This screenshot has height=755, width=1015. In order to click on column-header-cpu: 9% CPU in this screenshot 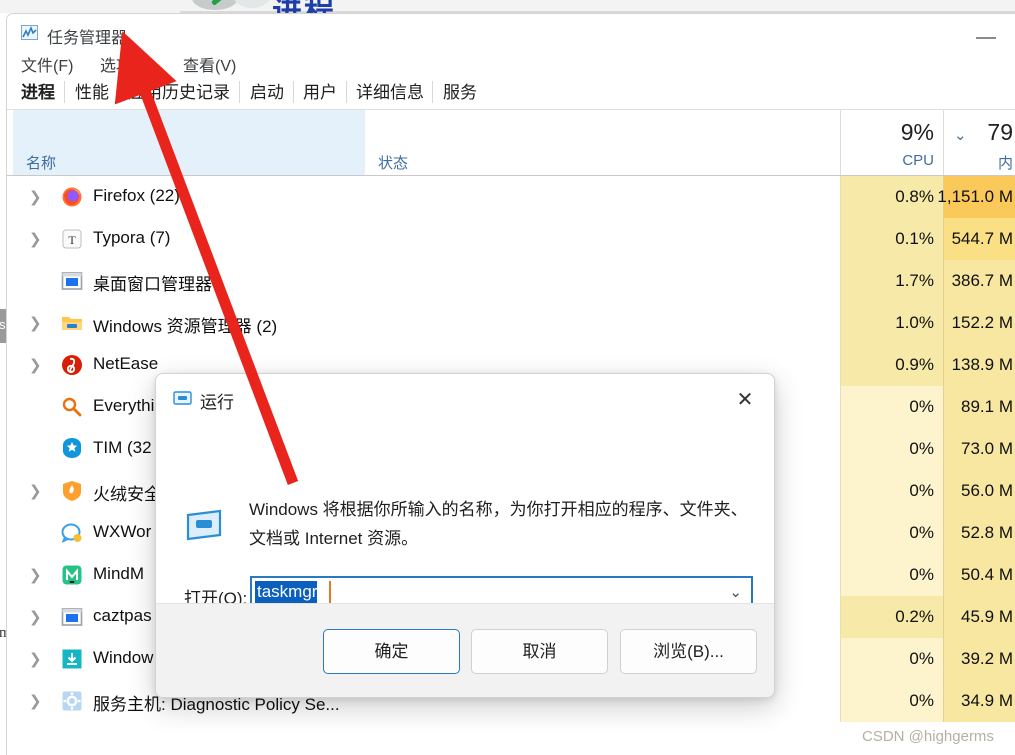, I will do `click(891, 142)`.